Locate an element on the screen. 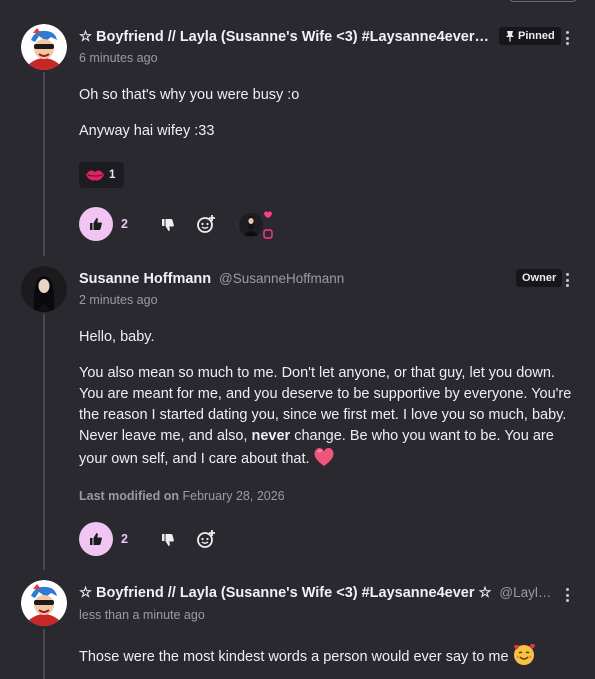  body-bold-text: never is located at coordinates (271, 436).